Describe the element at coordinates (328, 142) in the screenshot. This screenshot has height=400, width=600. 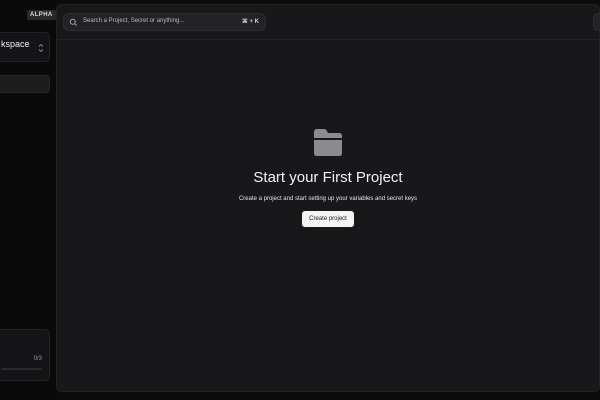
I see `folder-icon` at that location.